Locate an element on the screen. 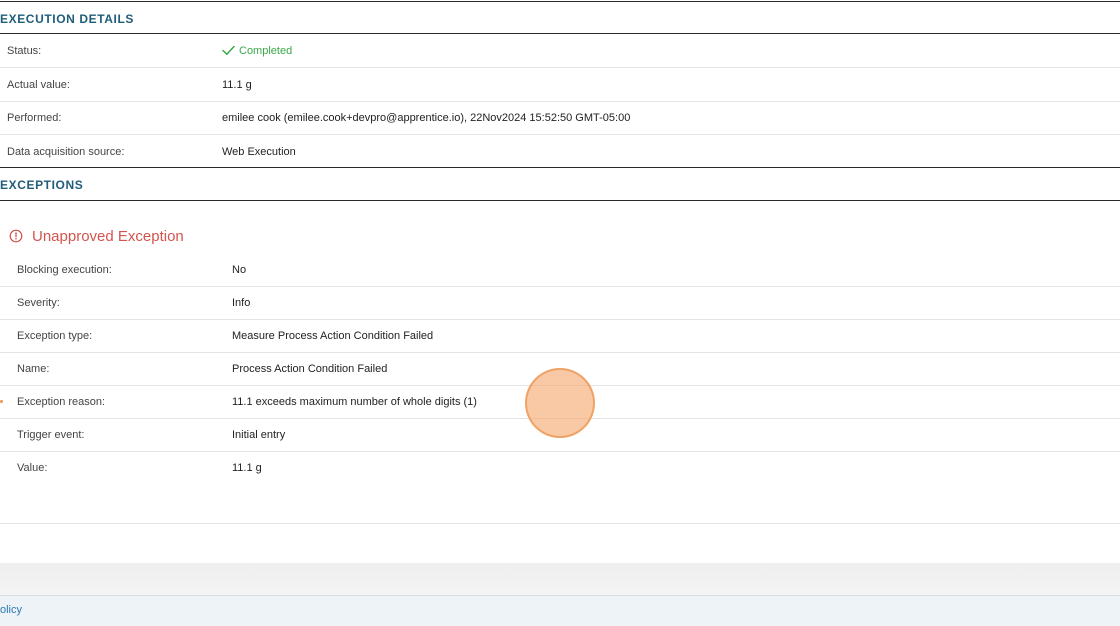 The width and height of the screenshot is (1120, 626). trigger-event-row: Trigger event: Initial entry is located at coordinates (560, 435).